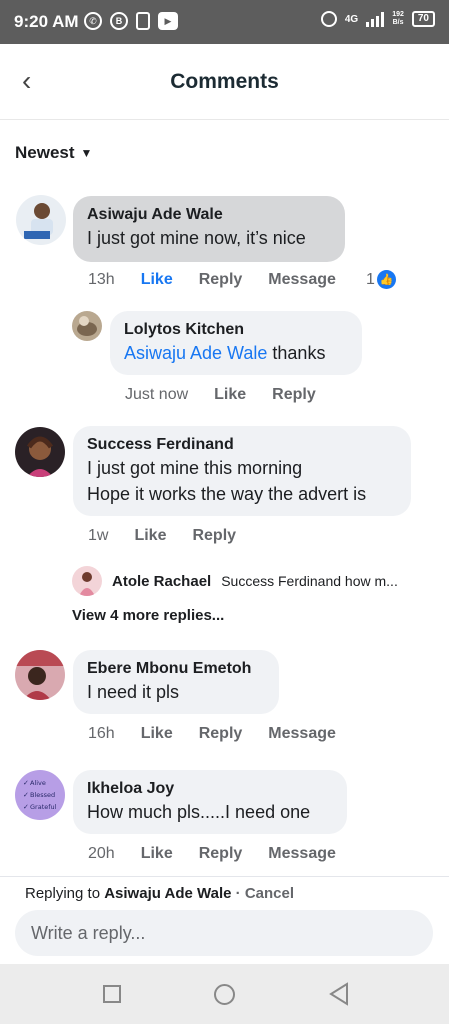 This screenshot has width=449, height=1024. What do you see at coordinates (168, 893) in the screenshot?
I see `replying-to-name: Asiwaju Ade Wale` at bounding box center [168, 893].